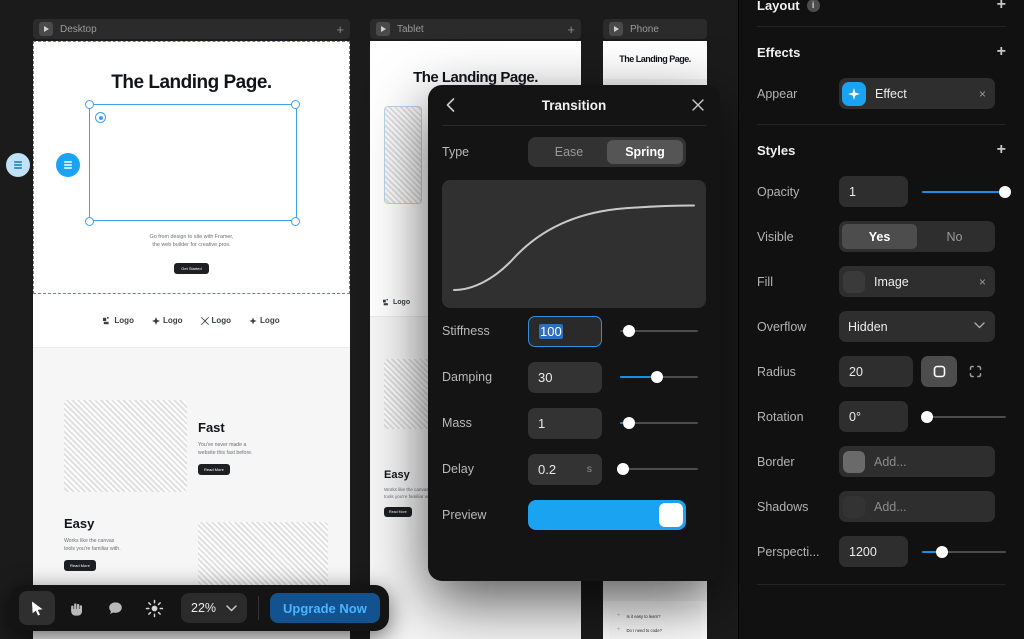 This screenshot has height=639, width=1024. What do you see at coordinates (464, 515) in the screenshot?
I see `preview-label: Preview` at bounding box center [464, 515].